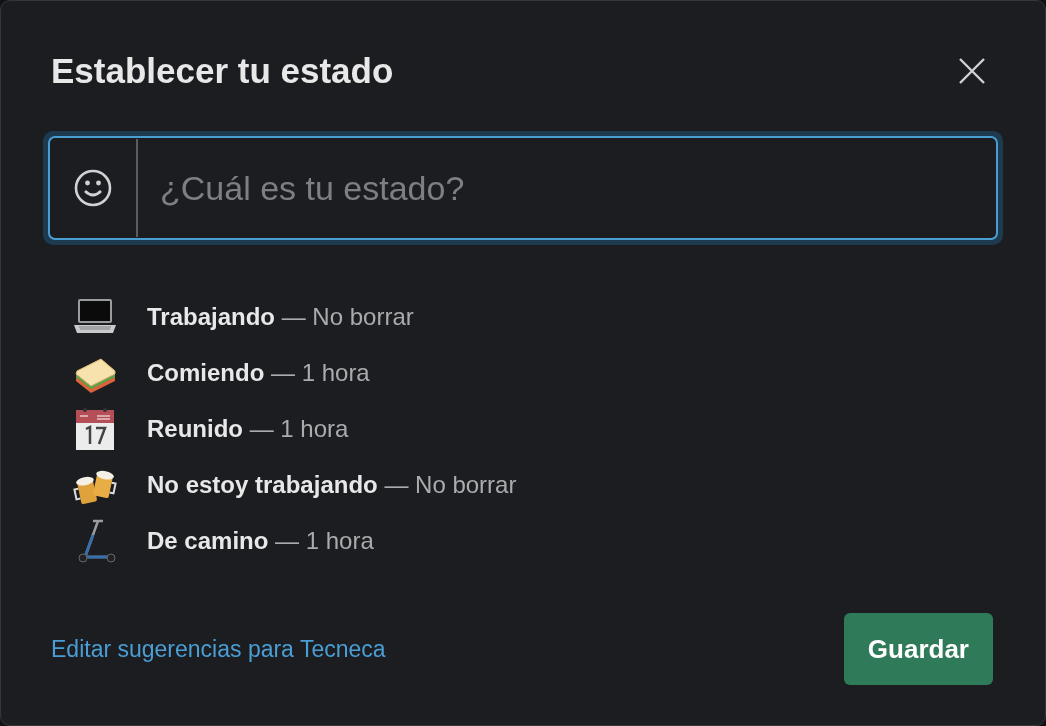 This screenshot has height=726, width=1046. What do you see at coordinates (523, 541) in the screenshot?
I see `status-suggestion: De camino — 1 hora` at bounding box center [523, 541].